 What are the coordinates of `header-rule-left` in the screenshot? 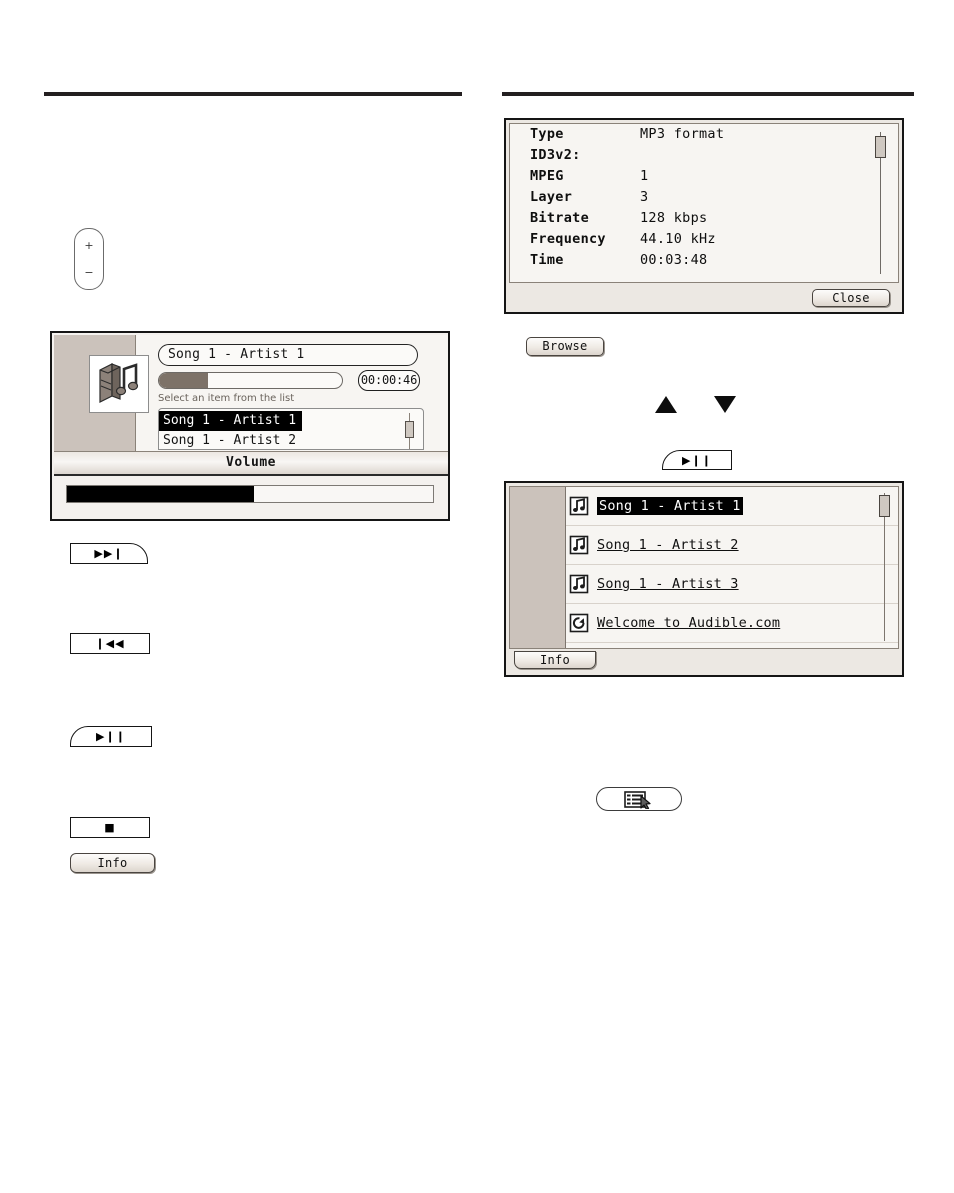 It's located at (253, 94).